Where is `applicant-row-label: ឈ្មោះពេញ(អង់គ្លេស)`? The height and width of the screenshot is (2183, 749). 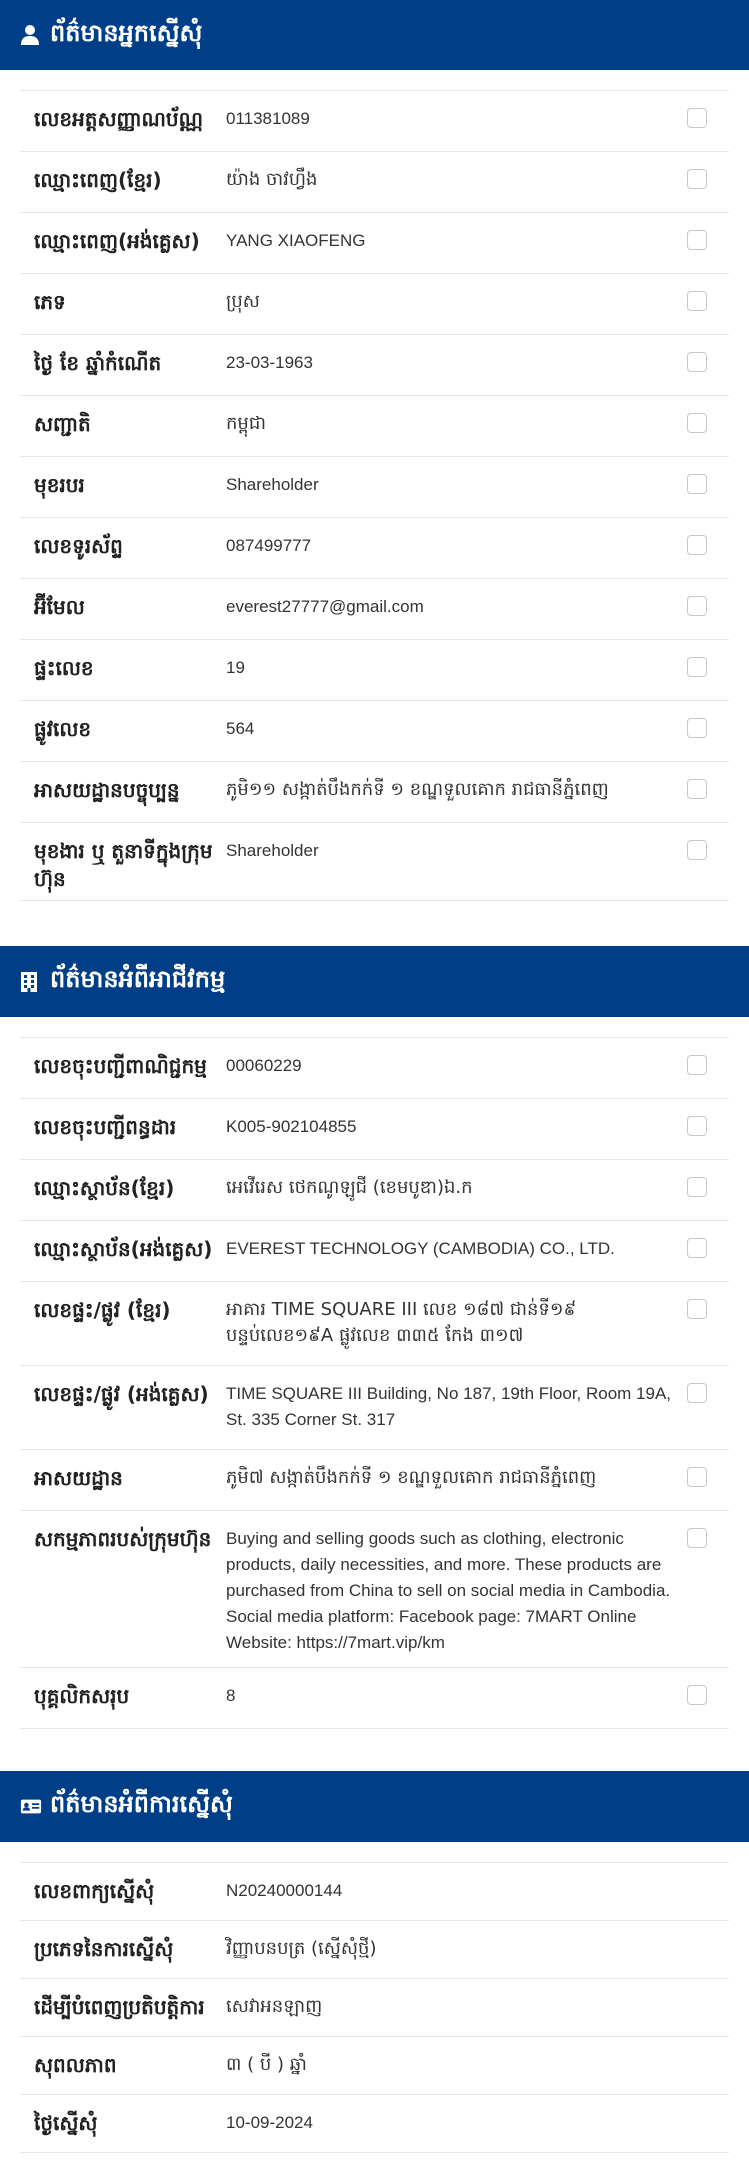
applicant-row-label: ឈ្មោះពេញ(អង់គ្លេស) is located at coordinates (117, 241).